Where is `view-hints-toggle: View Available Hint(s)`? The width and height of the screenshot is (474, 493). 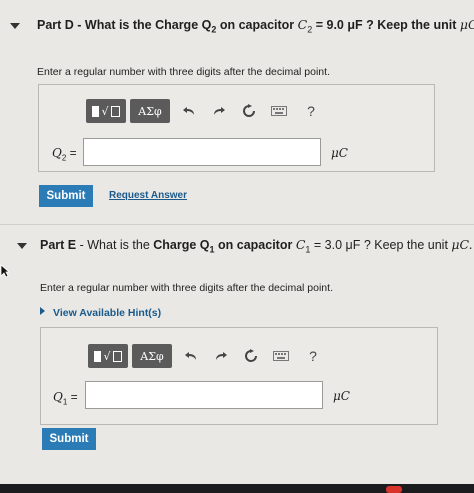 view-hints-toggle: View Available Hint(s) is located at coordinates (100, 313).